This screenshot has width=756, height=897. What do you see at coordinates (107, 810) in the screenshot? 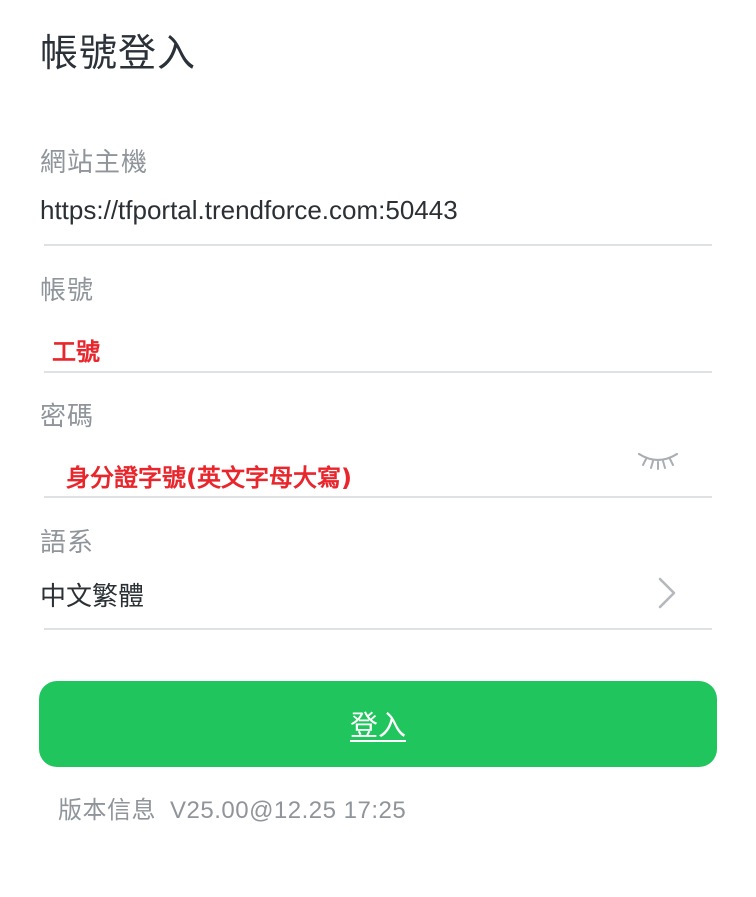
I see `version-label: 版本信息` at bounding box center [107, 810].